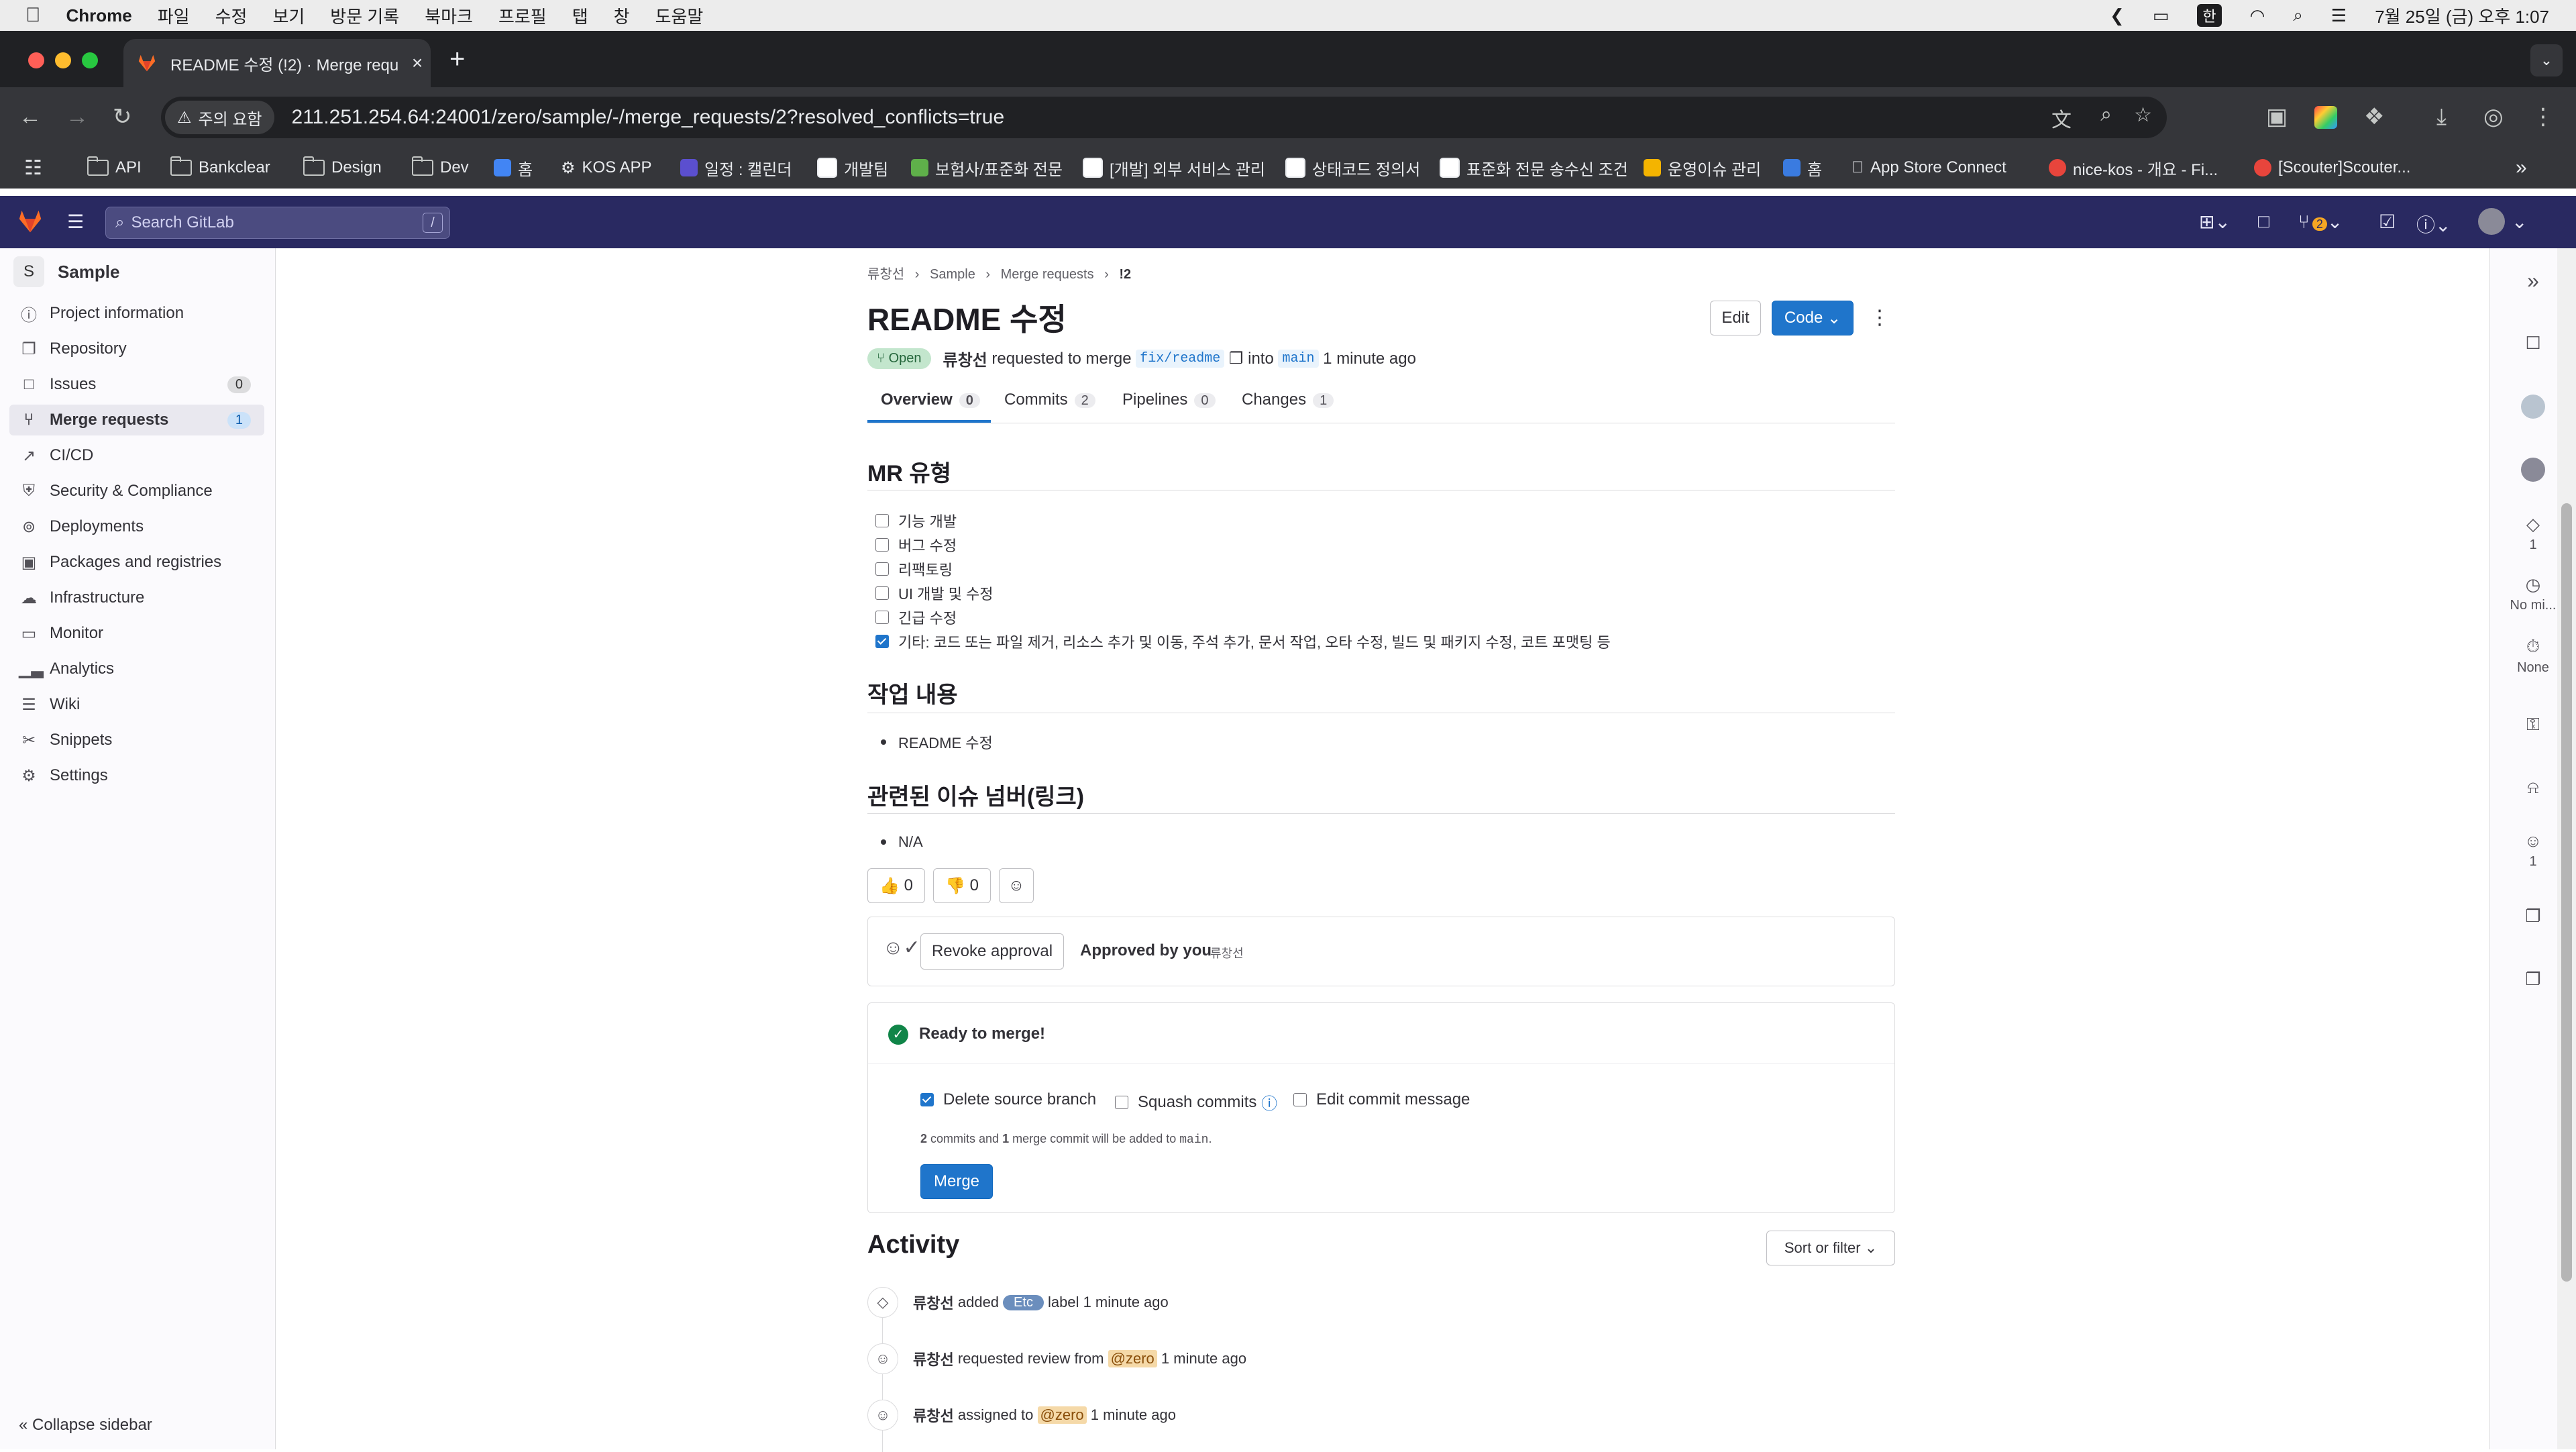  Describe the element at coordinates (136, 526) in the screenshot. I see `sidebar-item-deployments: ⊚ Deployments` at that location.